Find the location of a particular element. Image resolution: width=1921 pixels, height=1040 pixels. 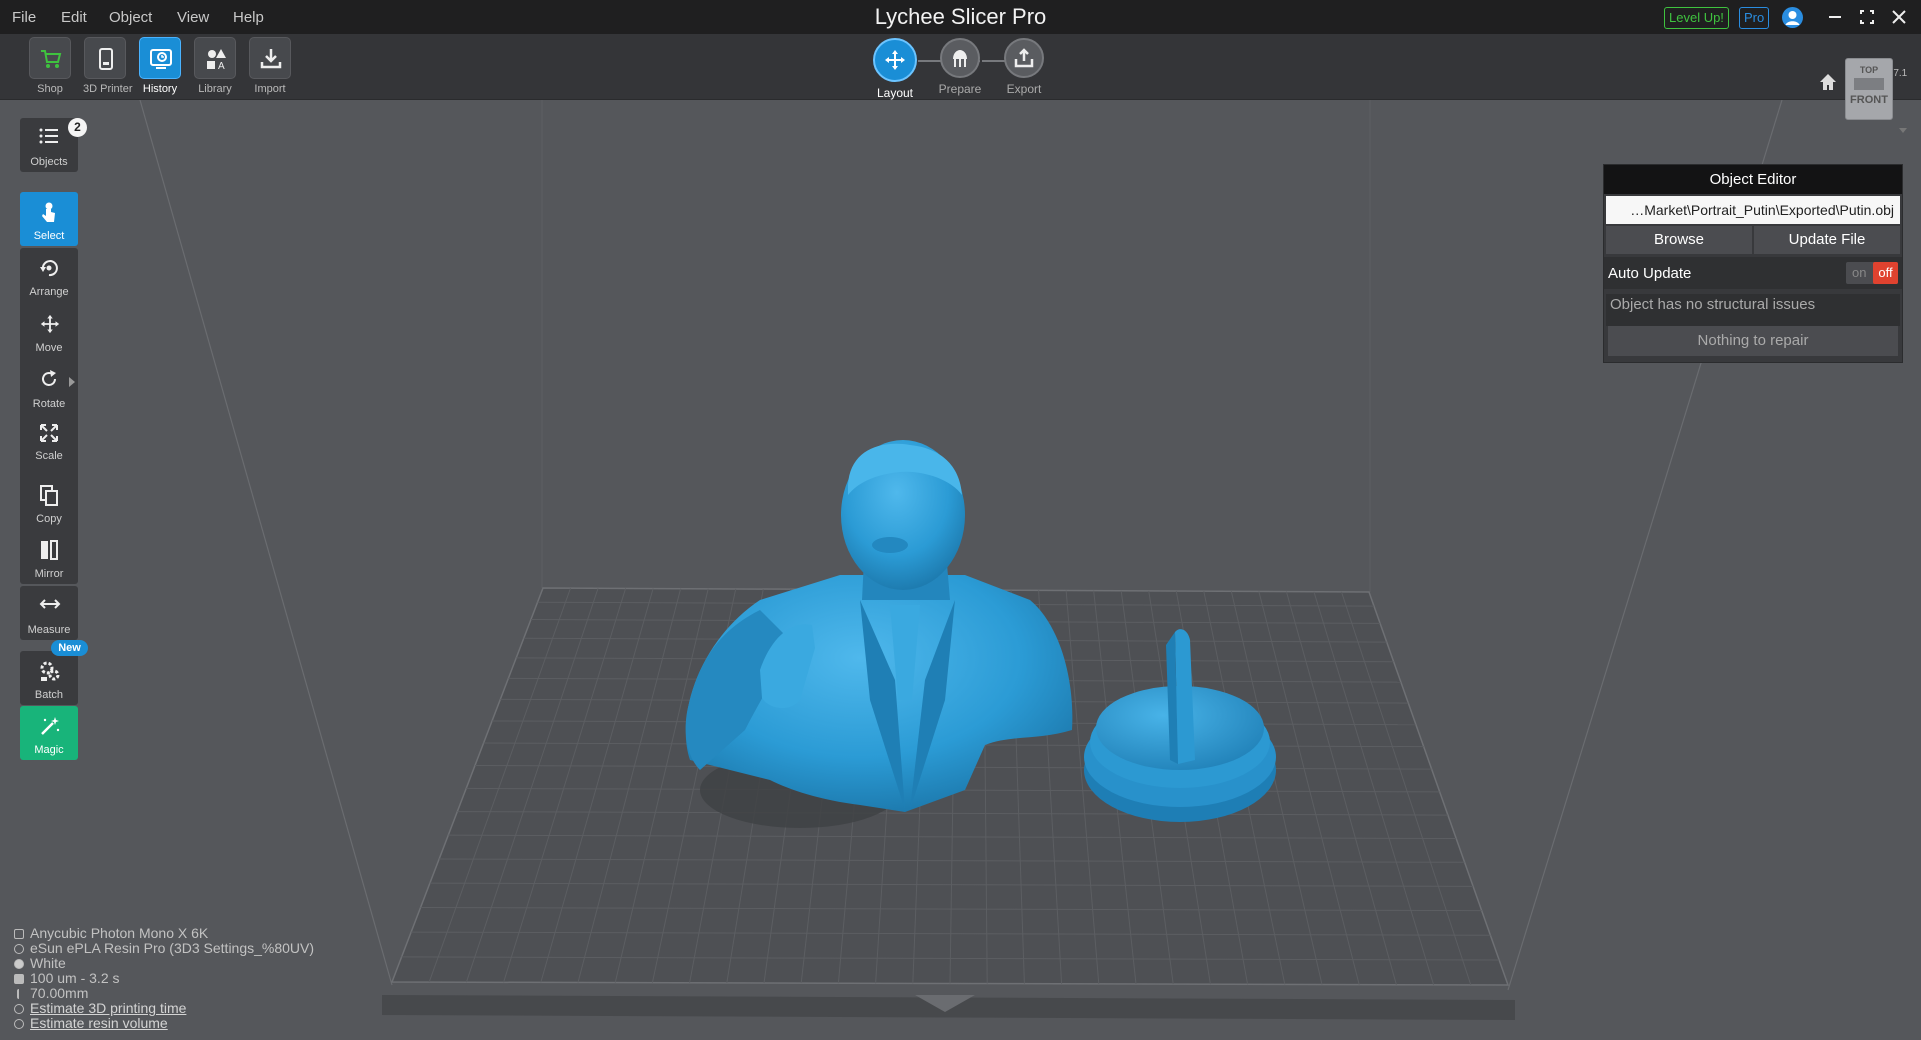

move-icon is located at coordinates (50, 324).